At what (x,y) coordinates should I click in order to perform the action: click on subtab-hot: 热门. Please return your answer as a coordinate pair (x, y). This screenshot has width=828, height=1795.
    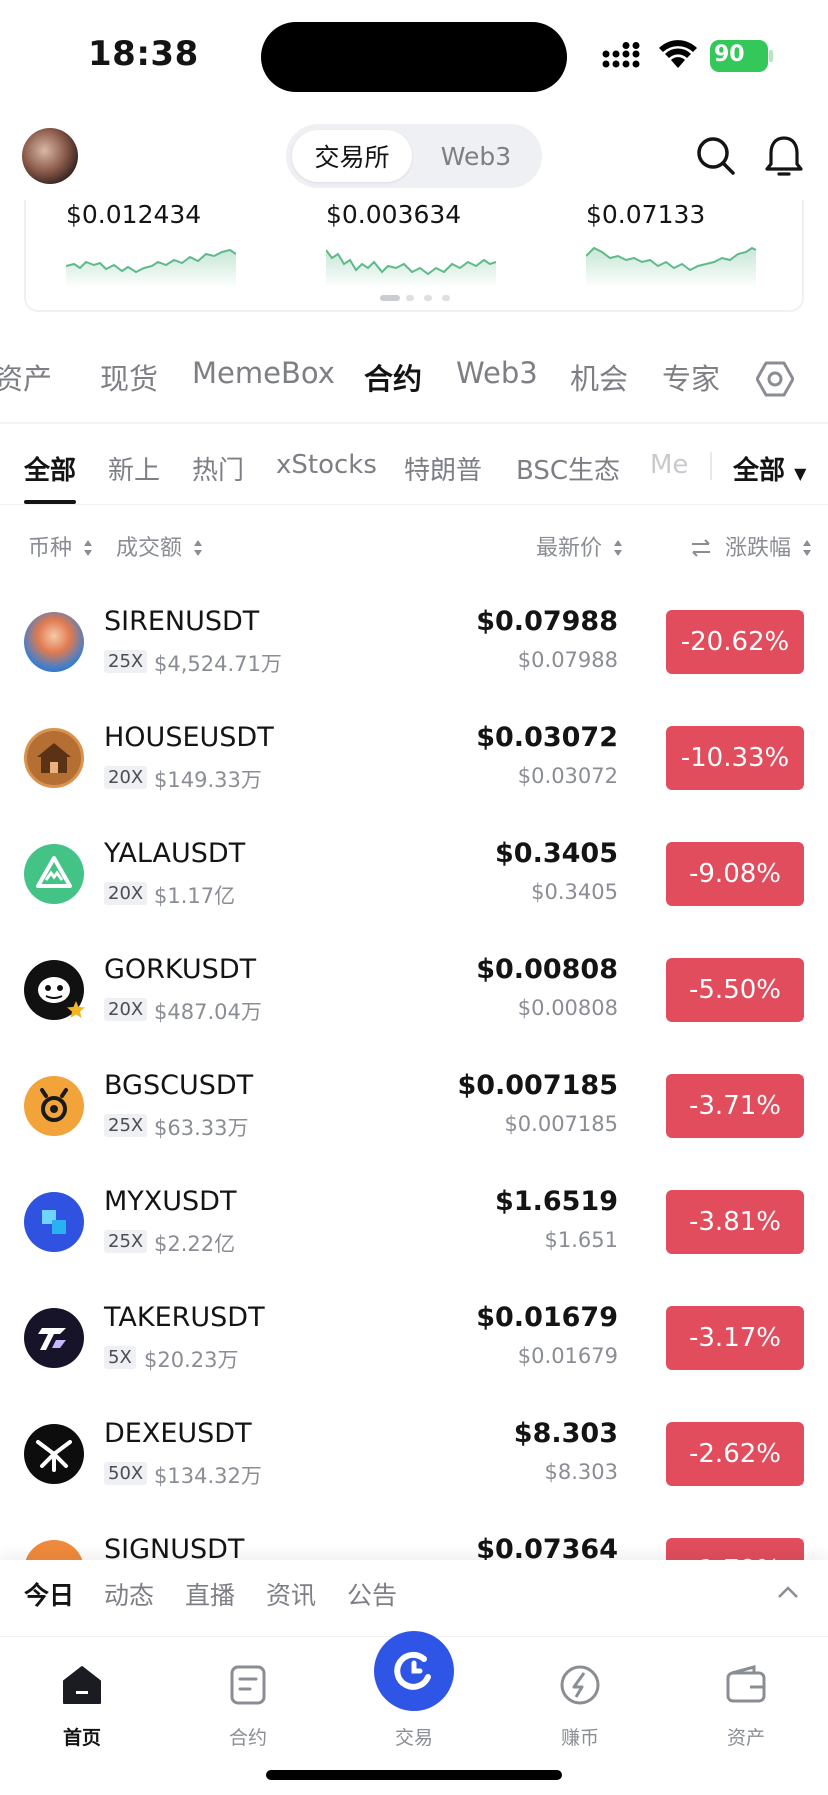
    Looking at the image, I should click on (218, 468).